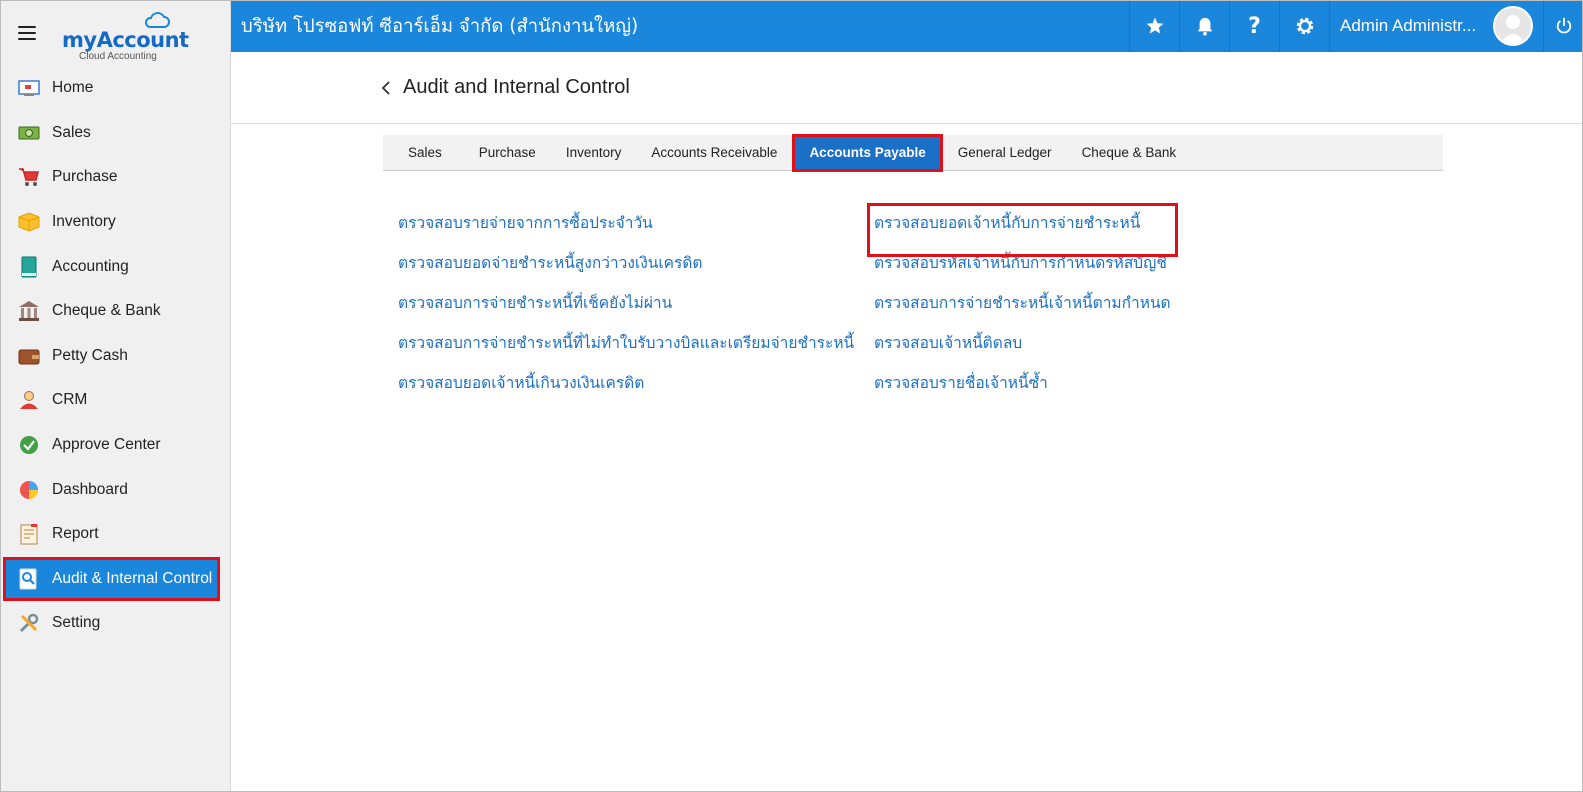 The height and width of the screenshot is (792, 1583). I want to click on box-icon, so click(29, 222).